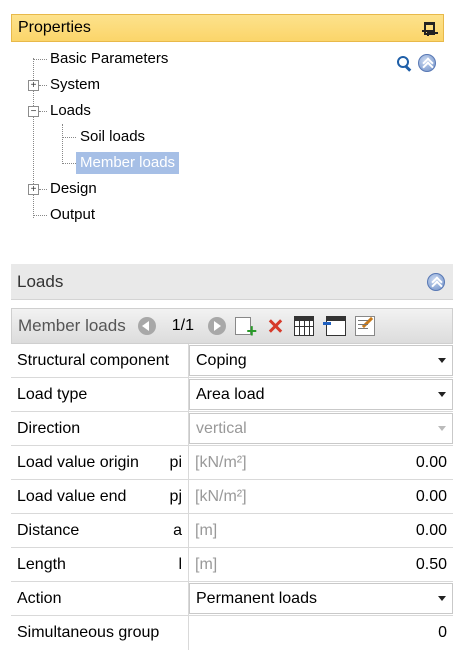  What do you see at coordinates (334, 326) in the screenshot?
I see `import-table-icon` at bounding box center [334, 326].